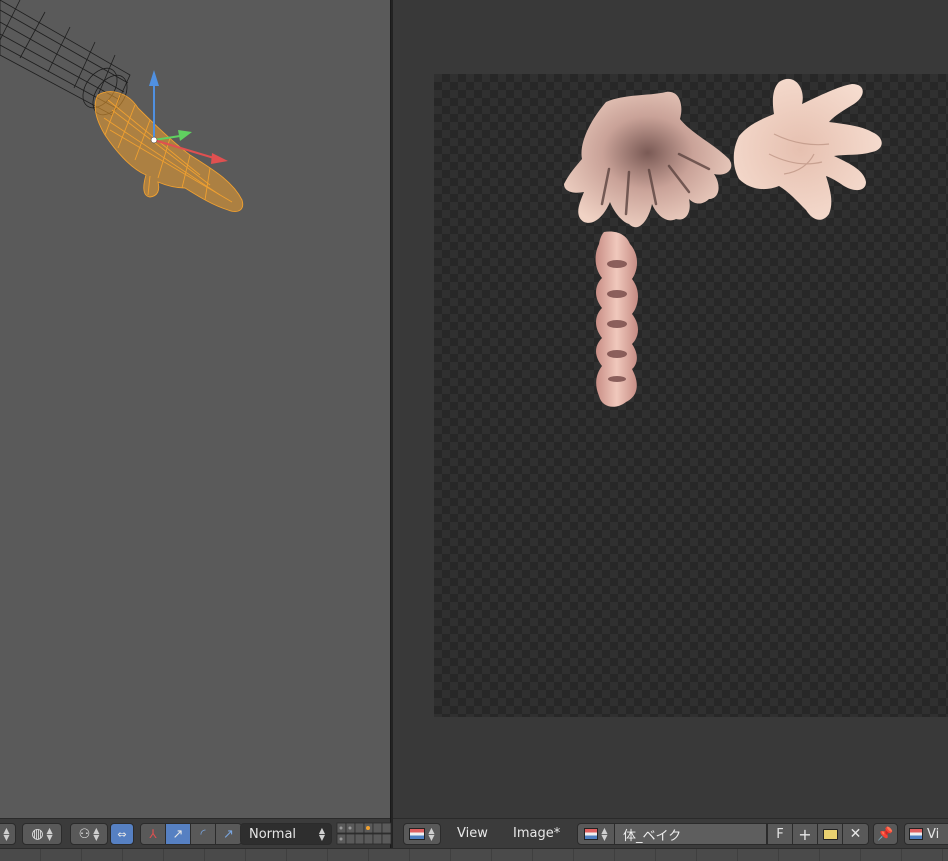 The height and width of the screenshot is (861, 948). I want to click on rotate-icon: ↗, so click(178, 834).